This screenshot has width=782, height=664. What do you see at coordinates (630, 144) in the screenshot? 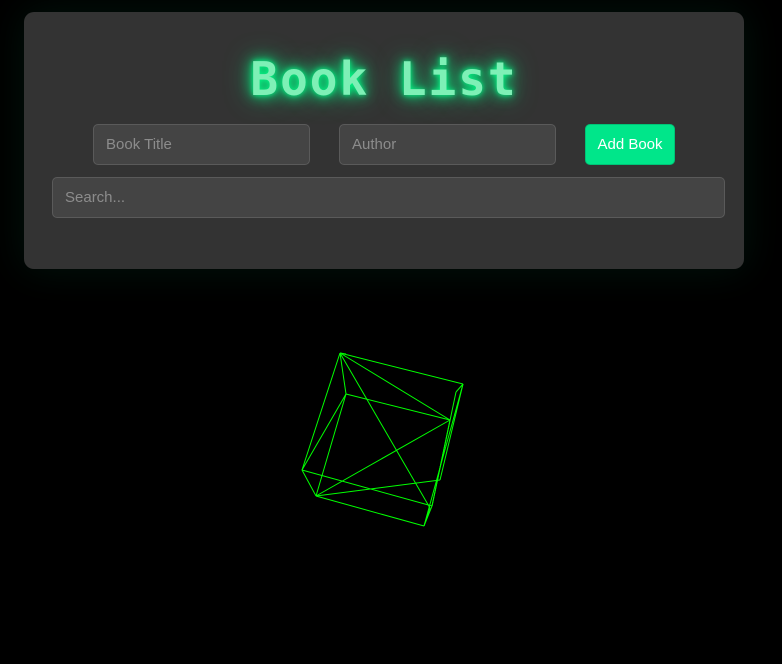
I see `add-book-button: Add Book` at bounding box center [630, 144].